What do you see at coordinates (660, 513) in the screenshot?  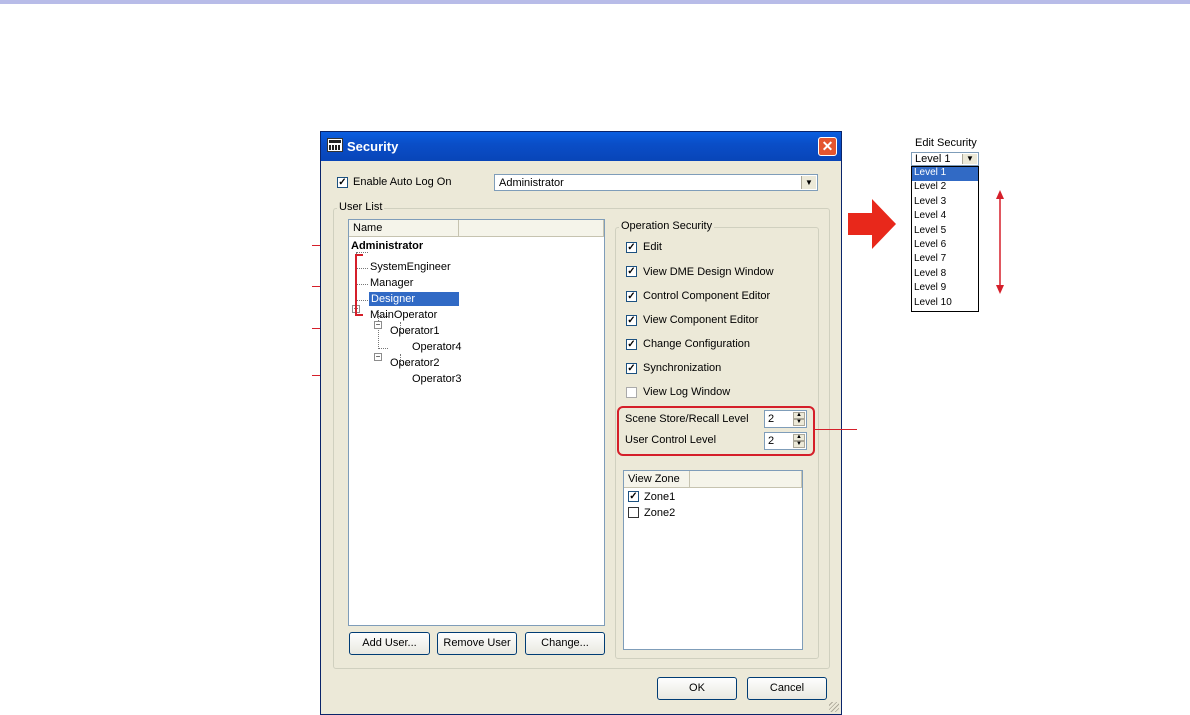 I see `zone2-label: Zone2` at bounding box center [660, 513].